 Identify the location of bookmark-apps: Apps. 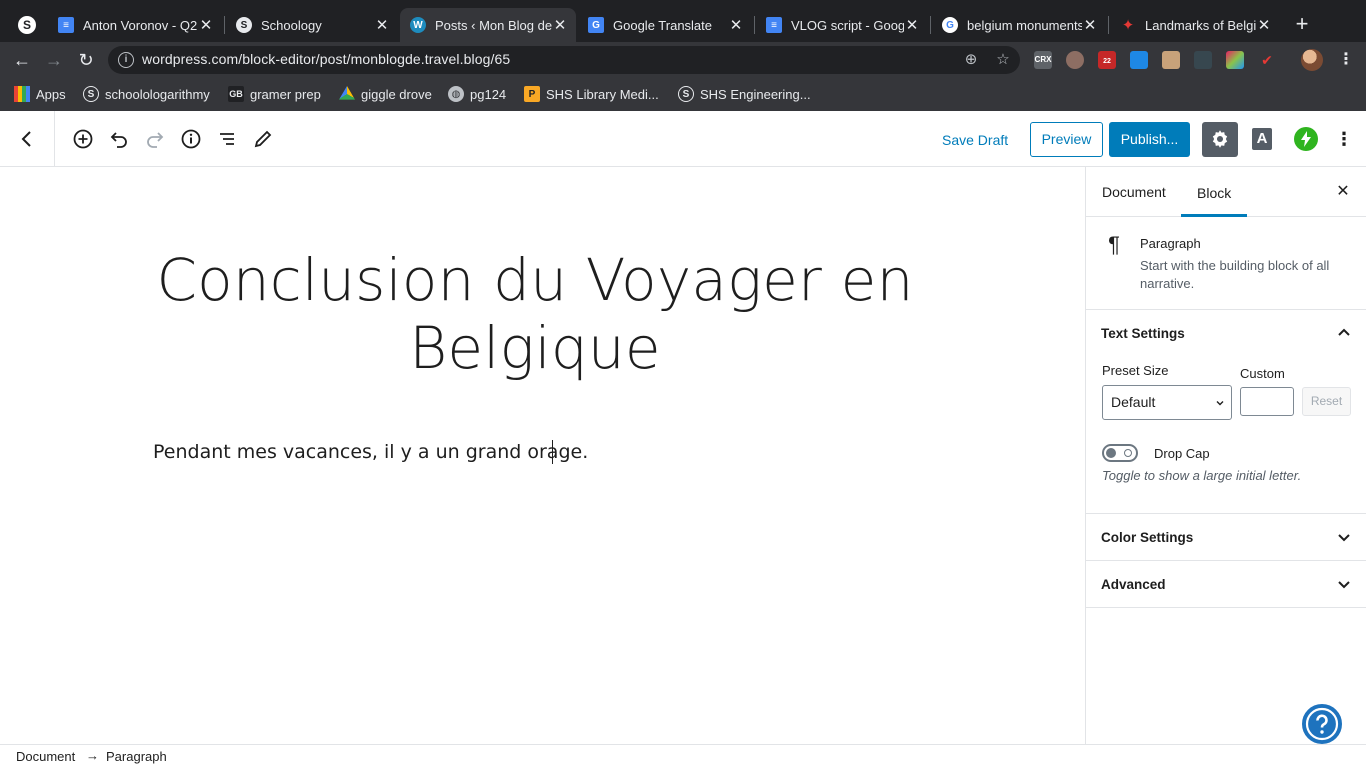
(40, 94).